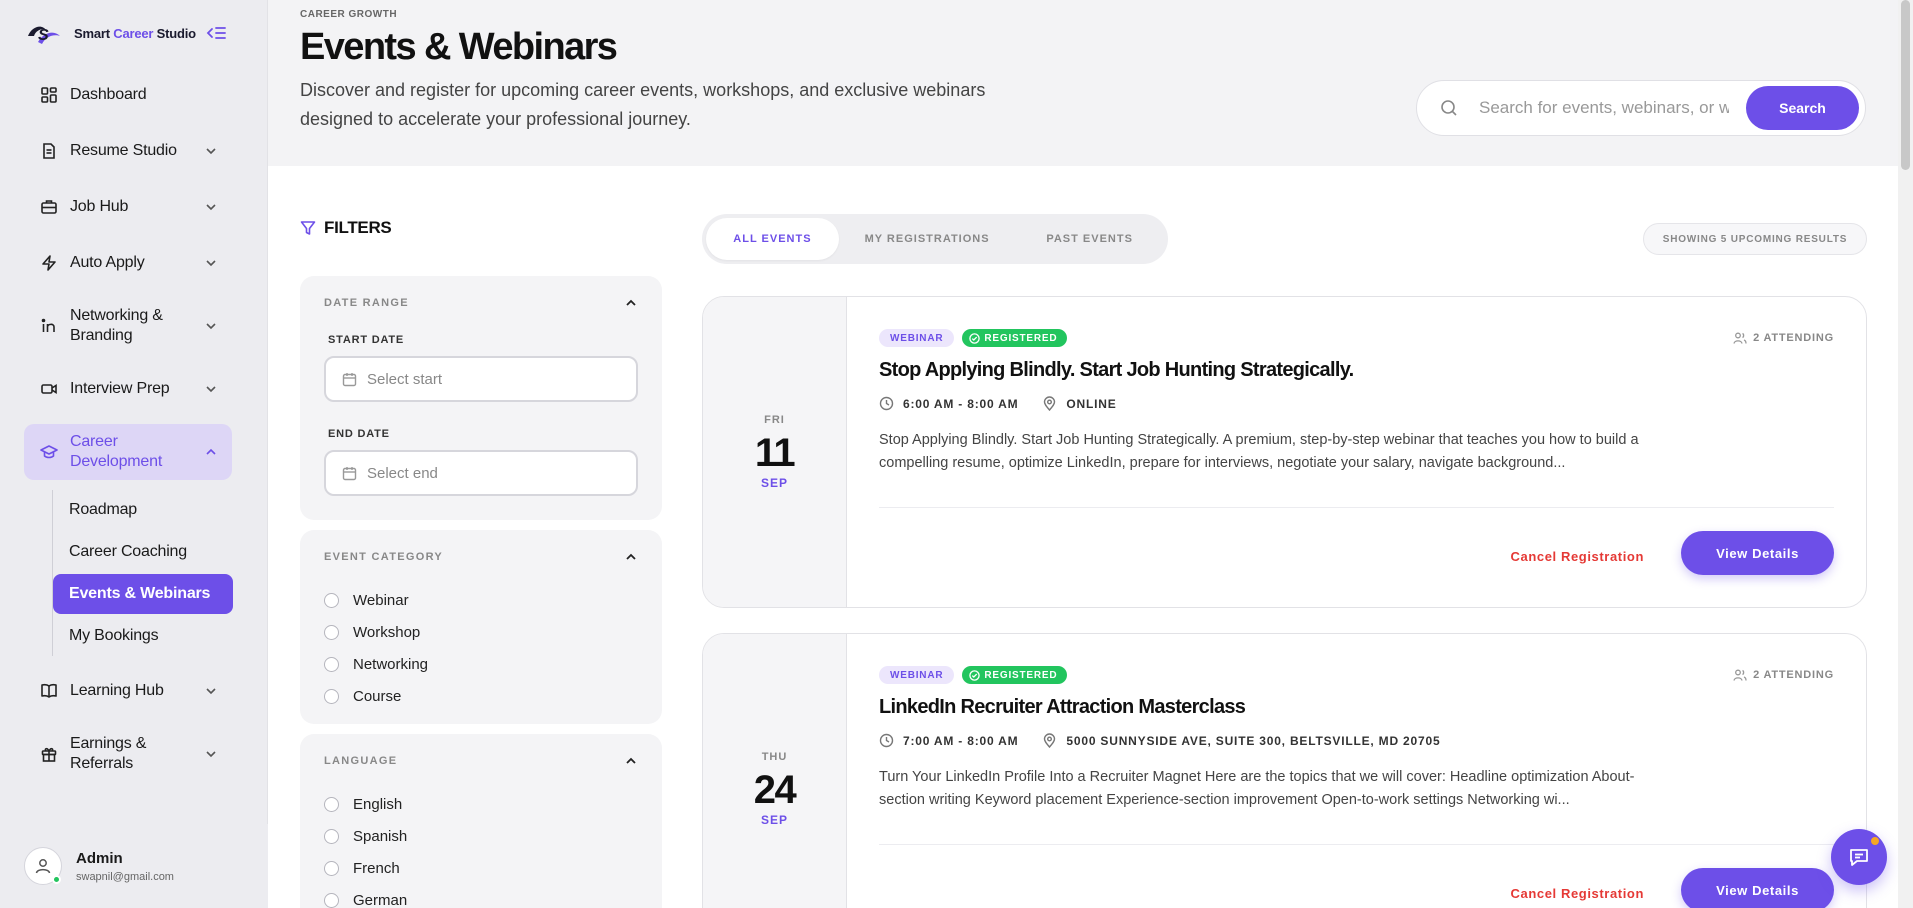 The image size is (1913, 908). What do you see at coordinates (1802, 108) in the screenshot?
I see `search-button: Search` at bounding box center [1802, 108].